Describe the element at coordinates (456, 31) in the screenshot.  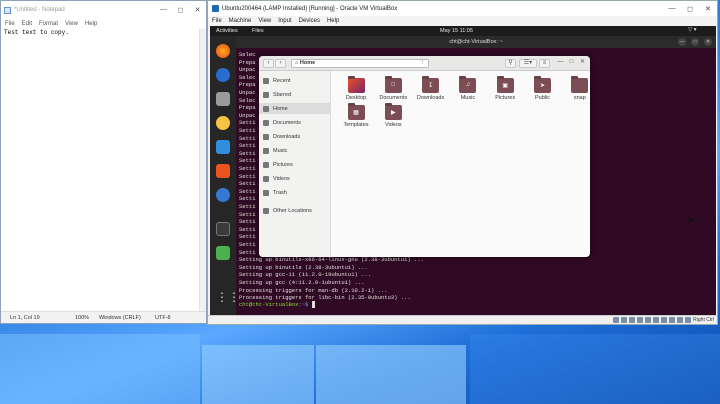
I see `clock: May 15 11:05` at that location.